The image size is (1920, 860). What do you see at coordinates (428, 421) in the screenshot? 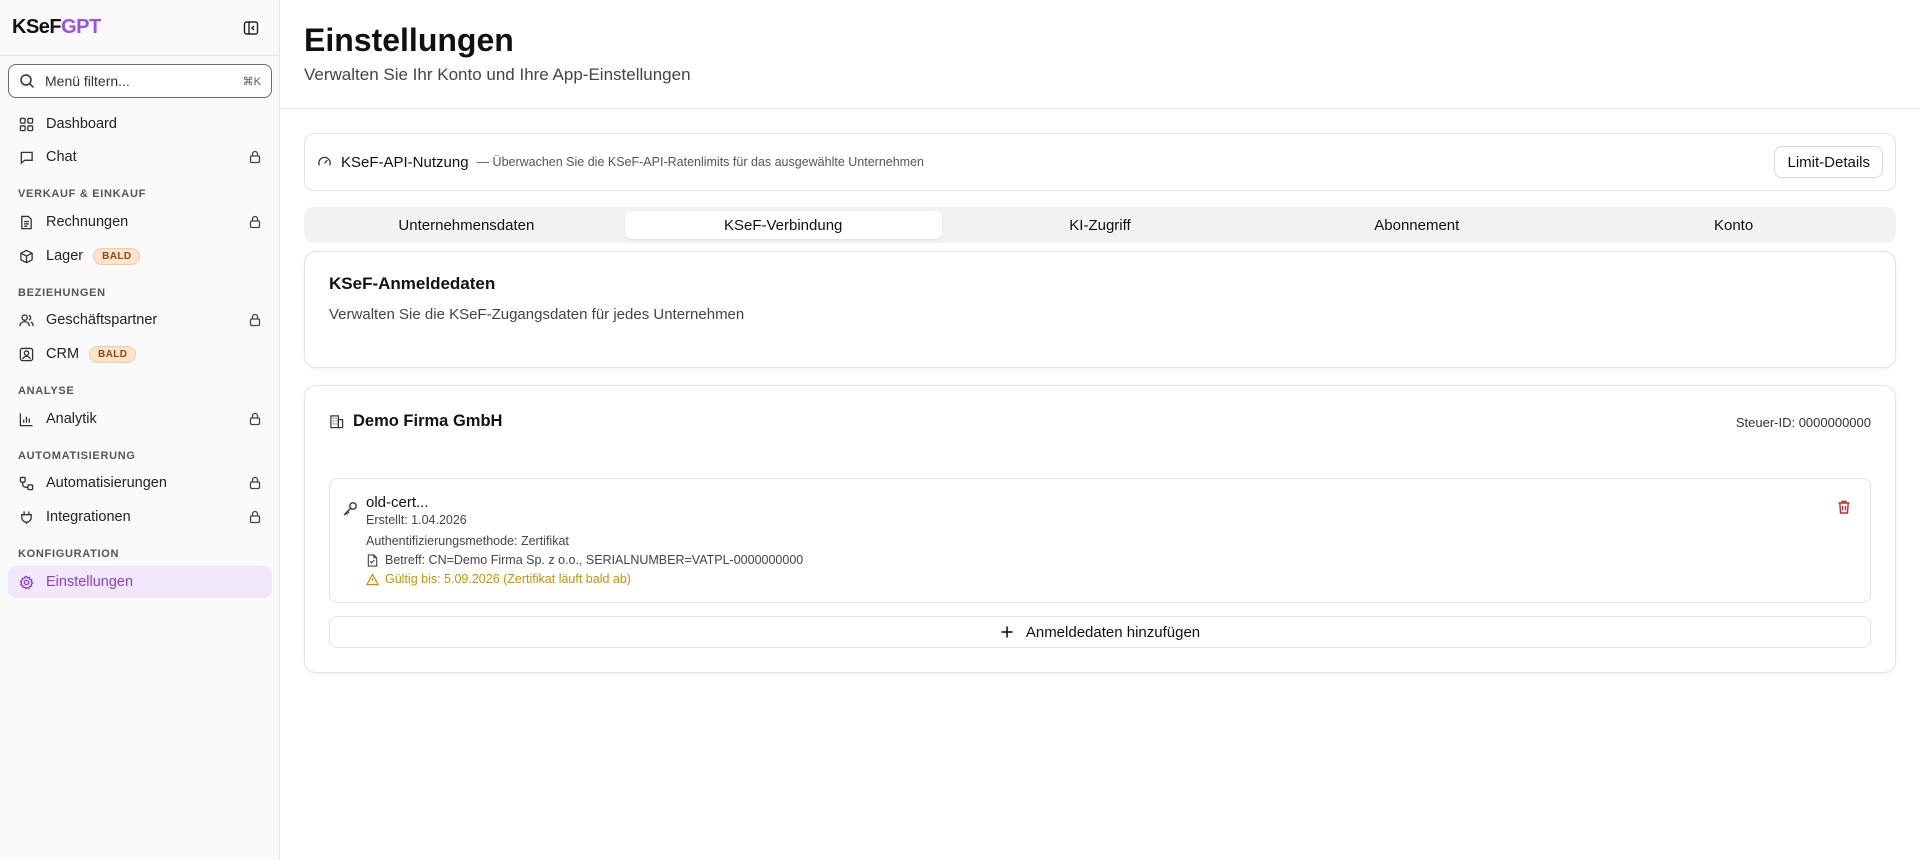
I see `company-name: Demo Firma GmbH` at bounding box center [428, 421].